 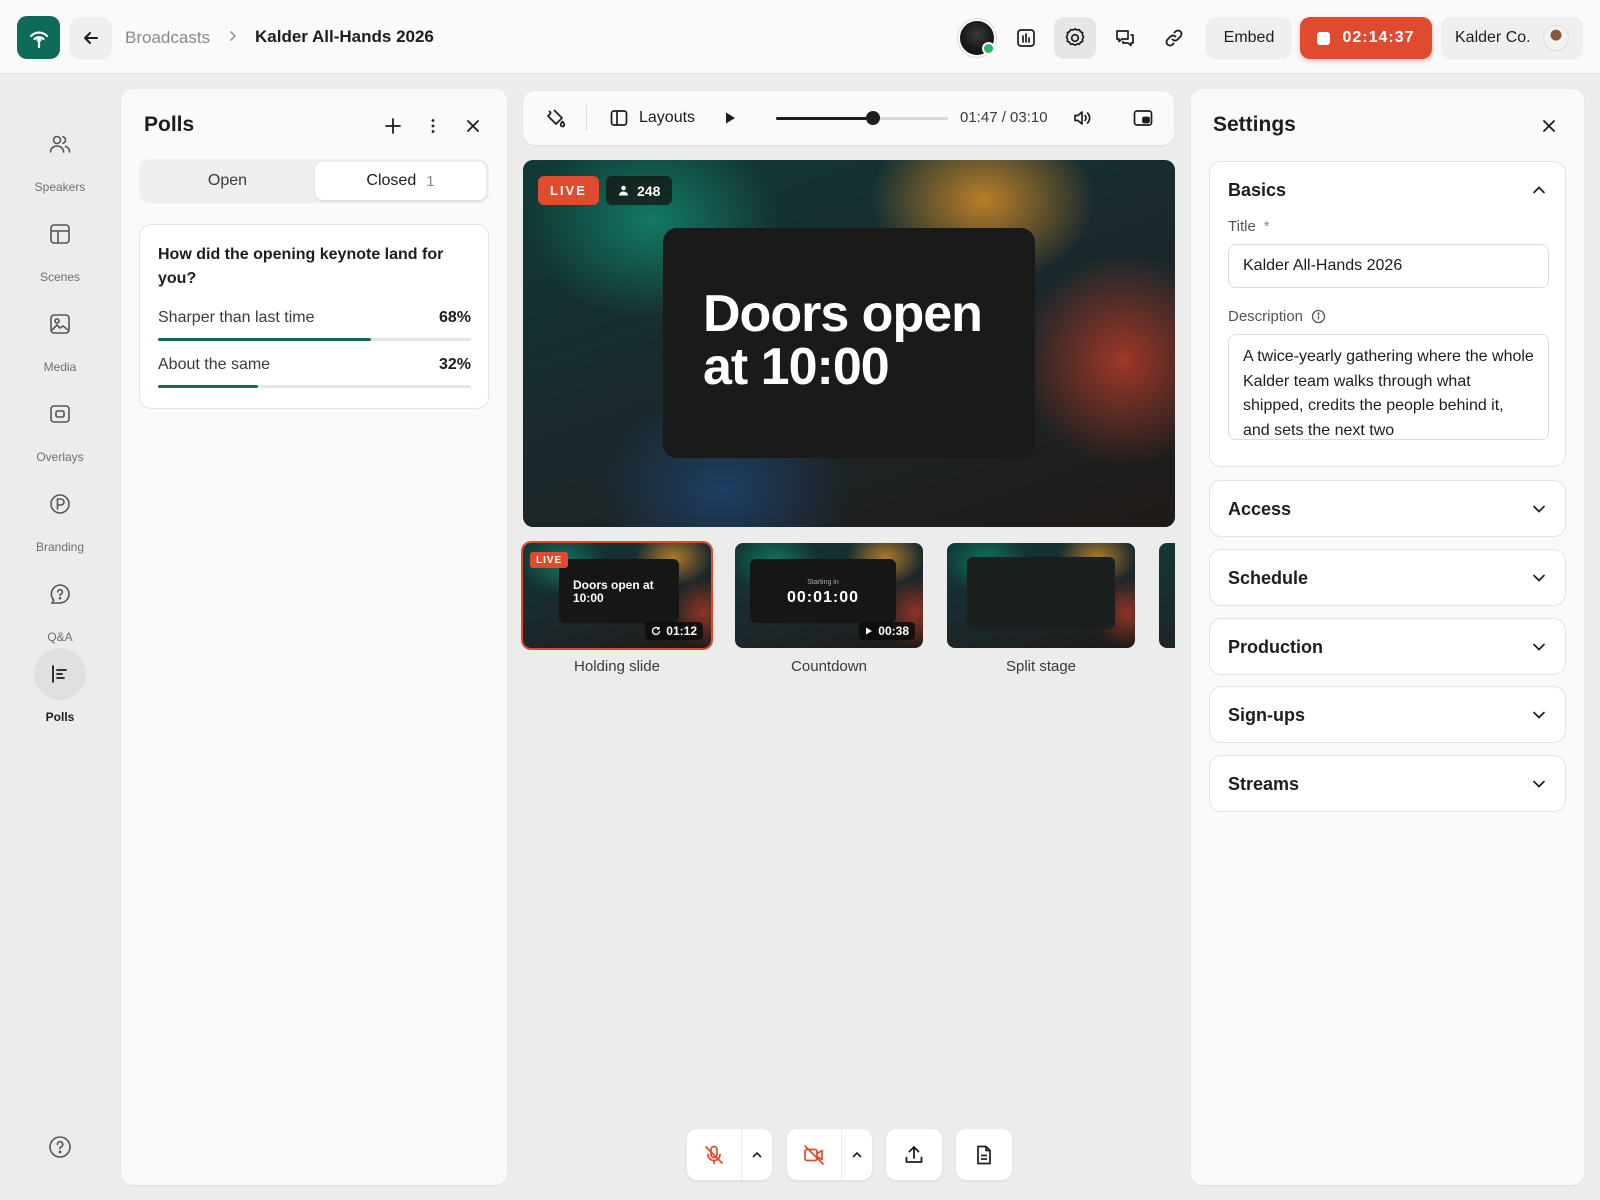 What do you see at coordinates (1075, 38) in the screenshot?
I see `settings-button` at bounding box center [1075, 38].